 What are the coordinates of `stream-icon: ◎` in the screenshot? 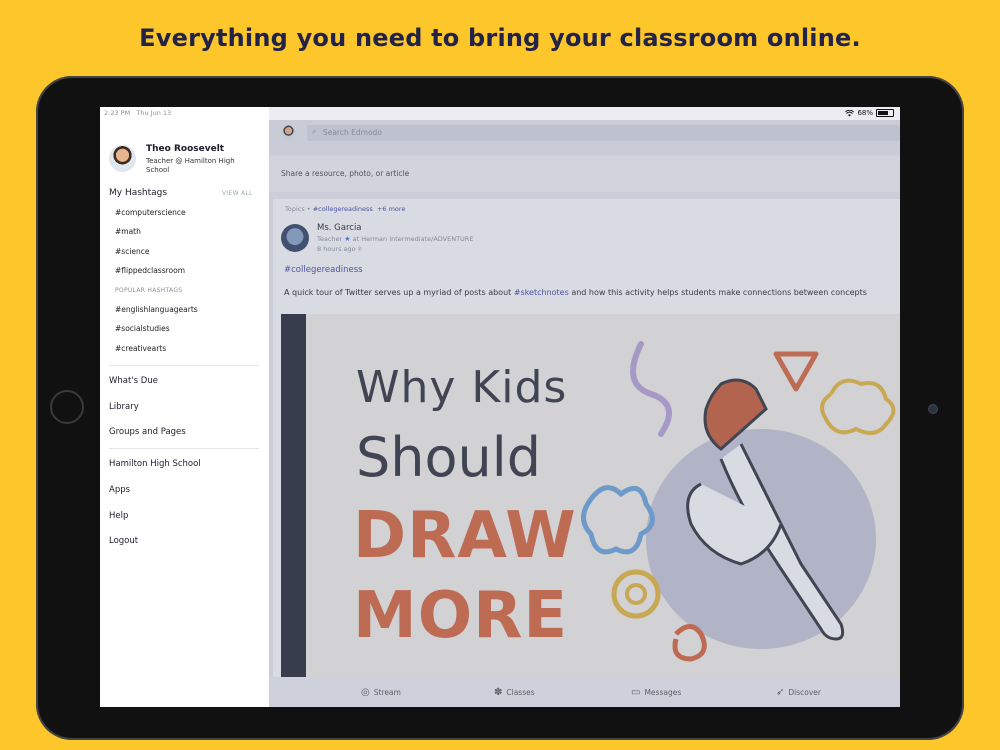 It's located at (365, 692).